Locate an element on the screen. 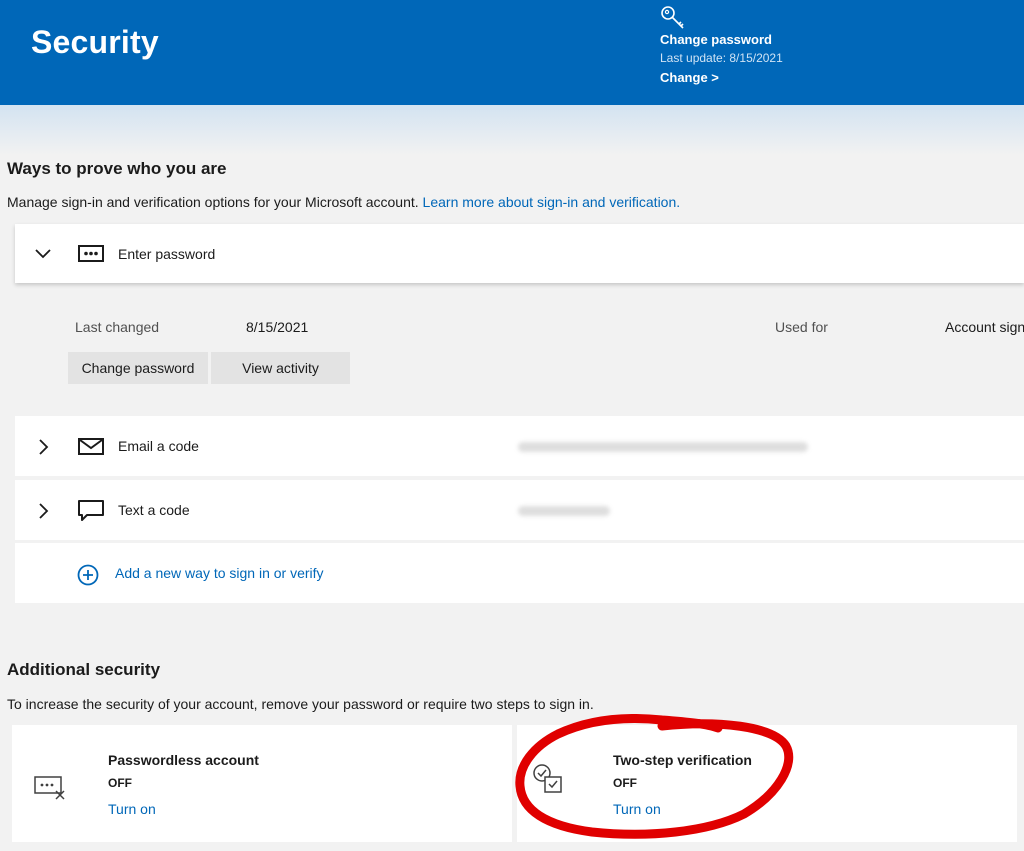  last-changed-value: 8/15/2021 is located at coordinates (277, 327).